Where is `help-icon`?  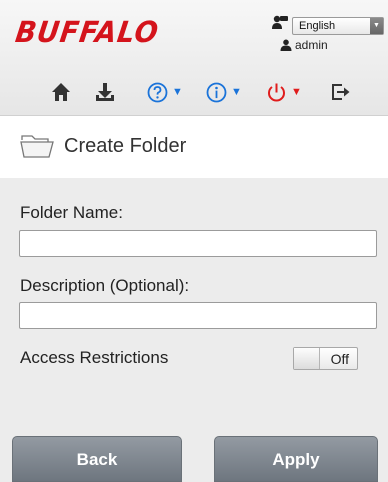 help-icon is located at coordinates (157, 92).